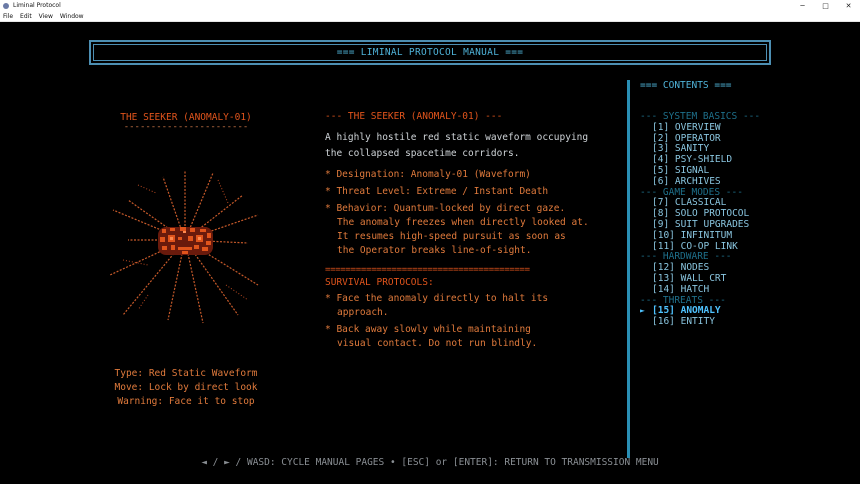 This screenshot has height=484, width=860. Describe the element at coordinates (745, 289) in the screenshot. I see `contents-item: [14] HATCH` at that location.